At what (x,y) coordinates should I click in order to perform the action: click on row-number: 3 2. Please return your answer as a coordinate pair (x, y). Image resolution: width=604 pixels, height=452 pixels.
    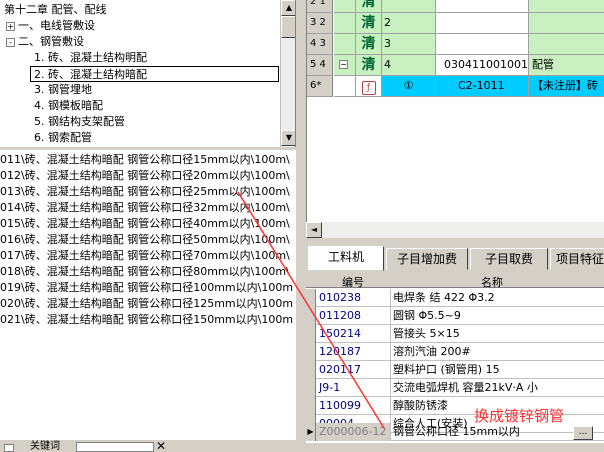
    Looking at the image, I should click on (320, 23).